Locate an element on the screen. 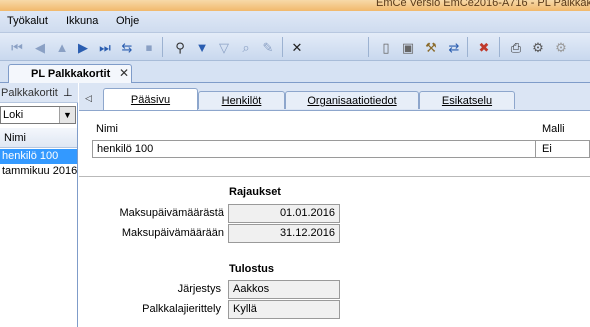 The image size is (590, 327). view-select: Loki ▼ is located at coordinates (38, 115).